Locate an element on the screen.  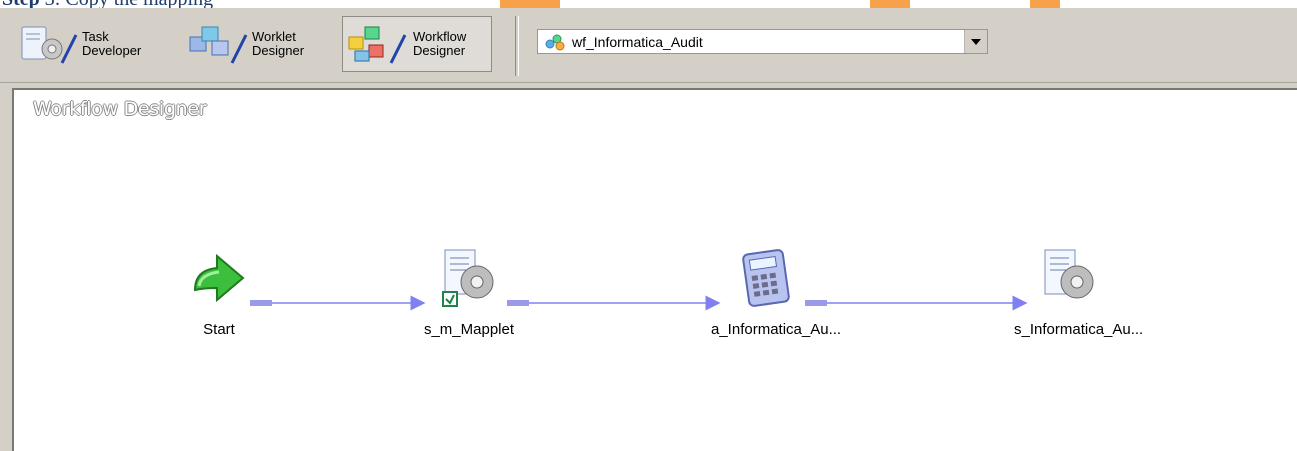
link-start-to-mapplet is located at coordinates (338, 303).